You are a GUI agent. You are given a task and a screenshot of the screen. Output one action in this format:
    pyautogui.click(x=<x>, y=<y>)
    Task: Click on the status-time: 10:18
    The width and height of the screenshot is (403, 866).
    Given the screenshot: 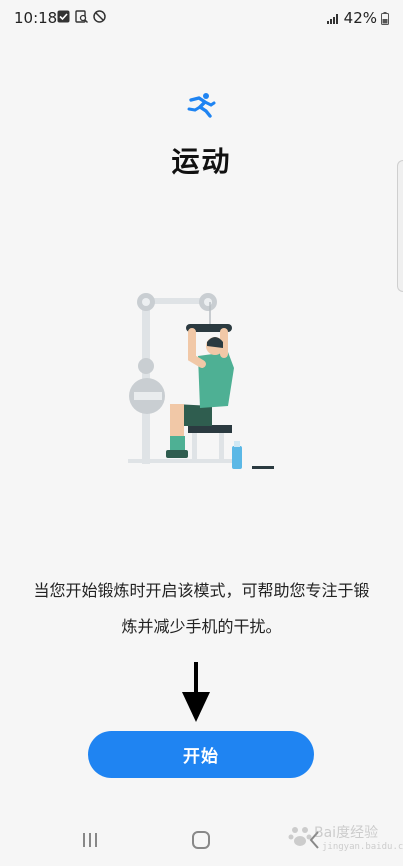 What is the action you would take?
    pyautogui.click(x=36, y=18)
    